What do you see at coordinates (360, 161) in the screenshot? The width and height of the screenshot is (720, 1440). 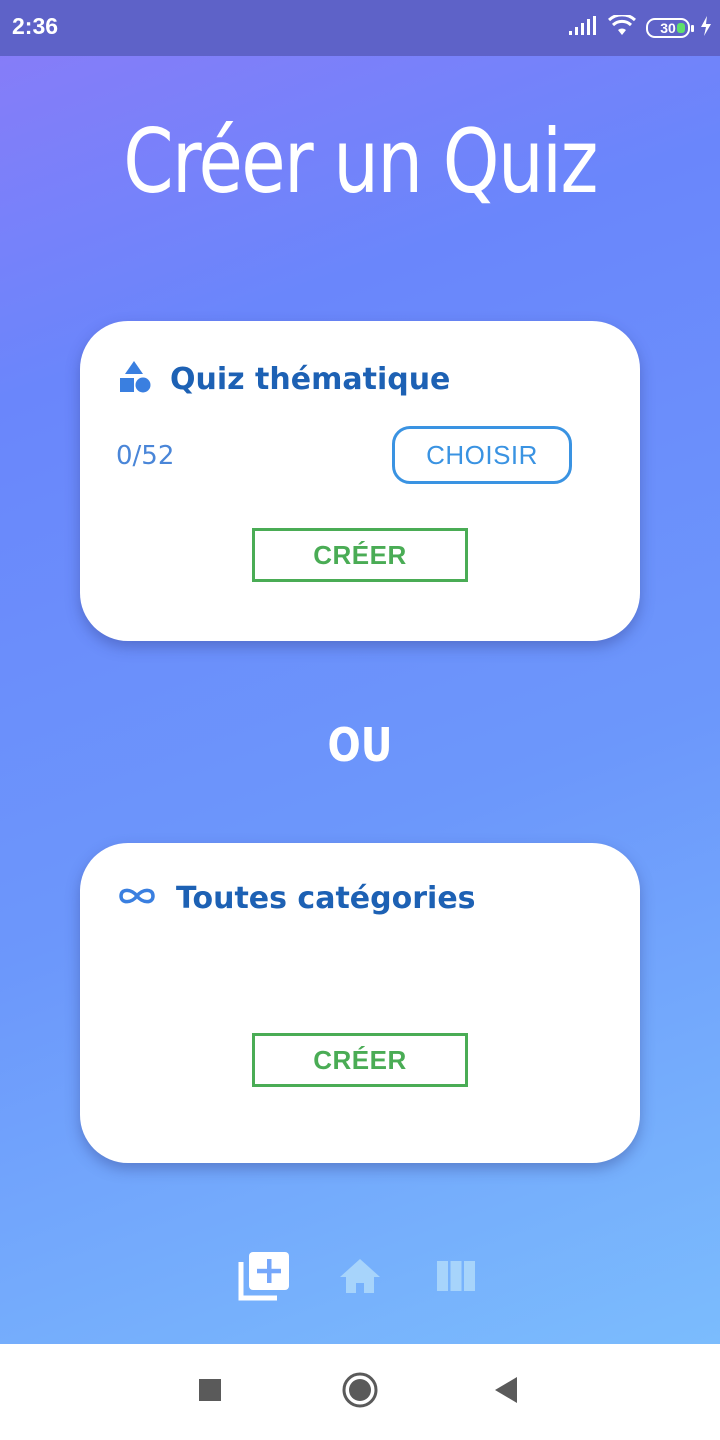 I see `page-title: Créer un Quiz` at bounding box center [360, 161].